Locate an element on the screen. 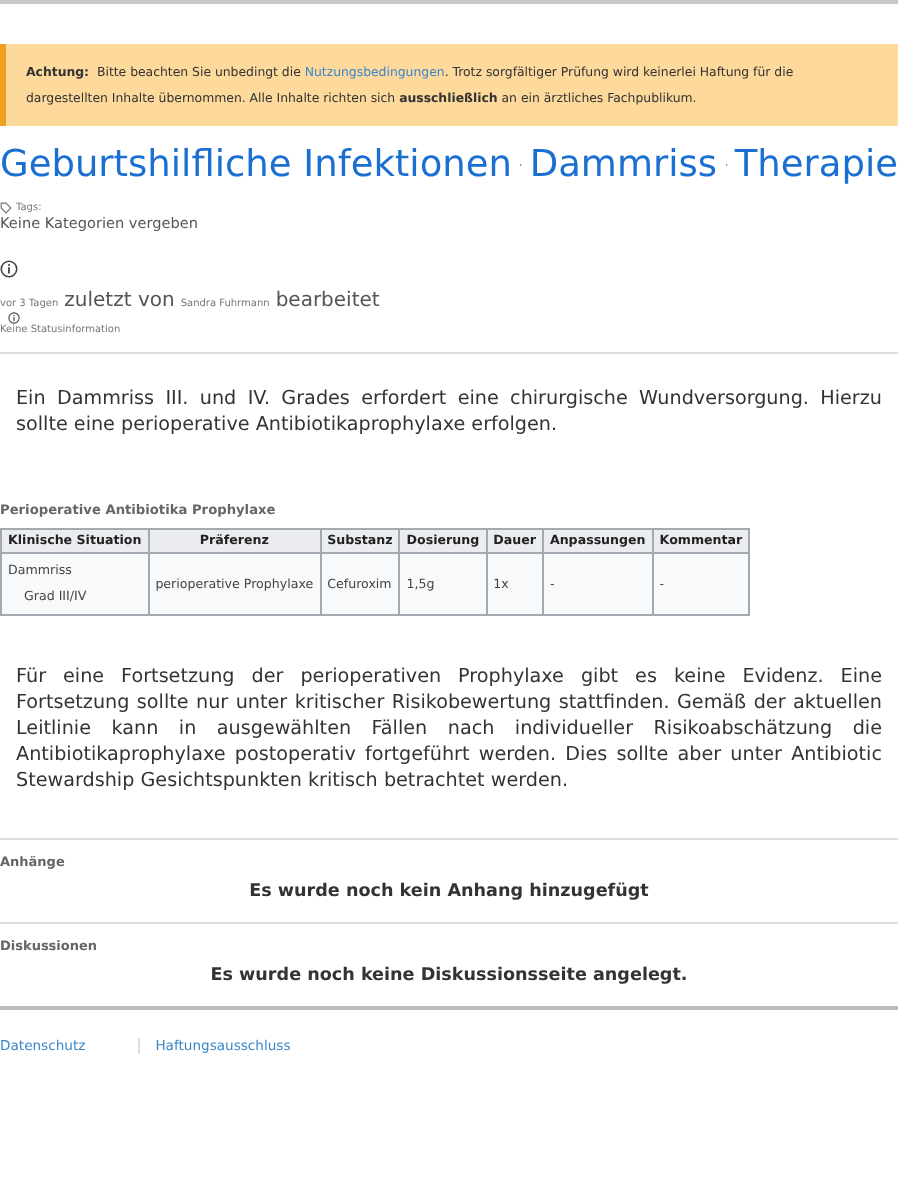 This screenshot has width=898, height=1198. edit-text: zuletzt von is located at coordinates (119, 301).